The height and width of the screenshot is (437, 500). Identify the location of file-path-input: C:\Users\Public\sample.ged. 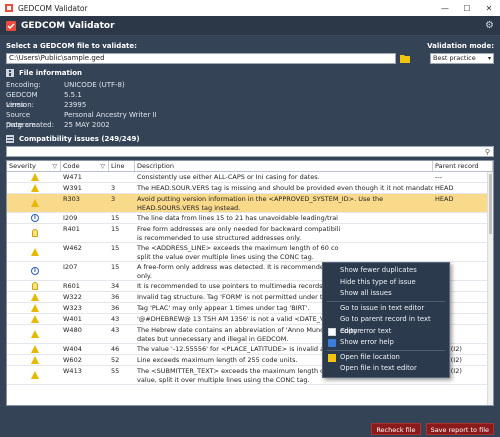
(201, 58).